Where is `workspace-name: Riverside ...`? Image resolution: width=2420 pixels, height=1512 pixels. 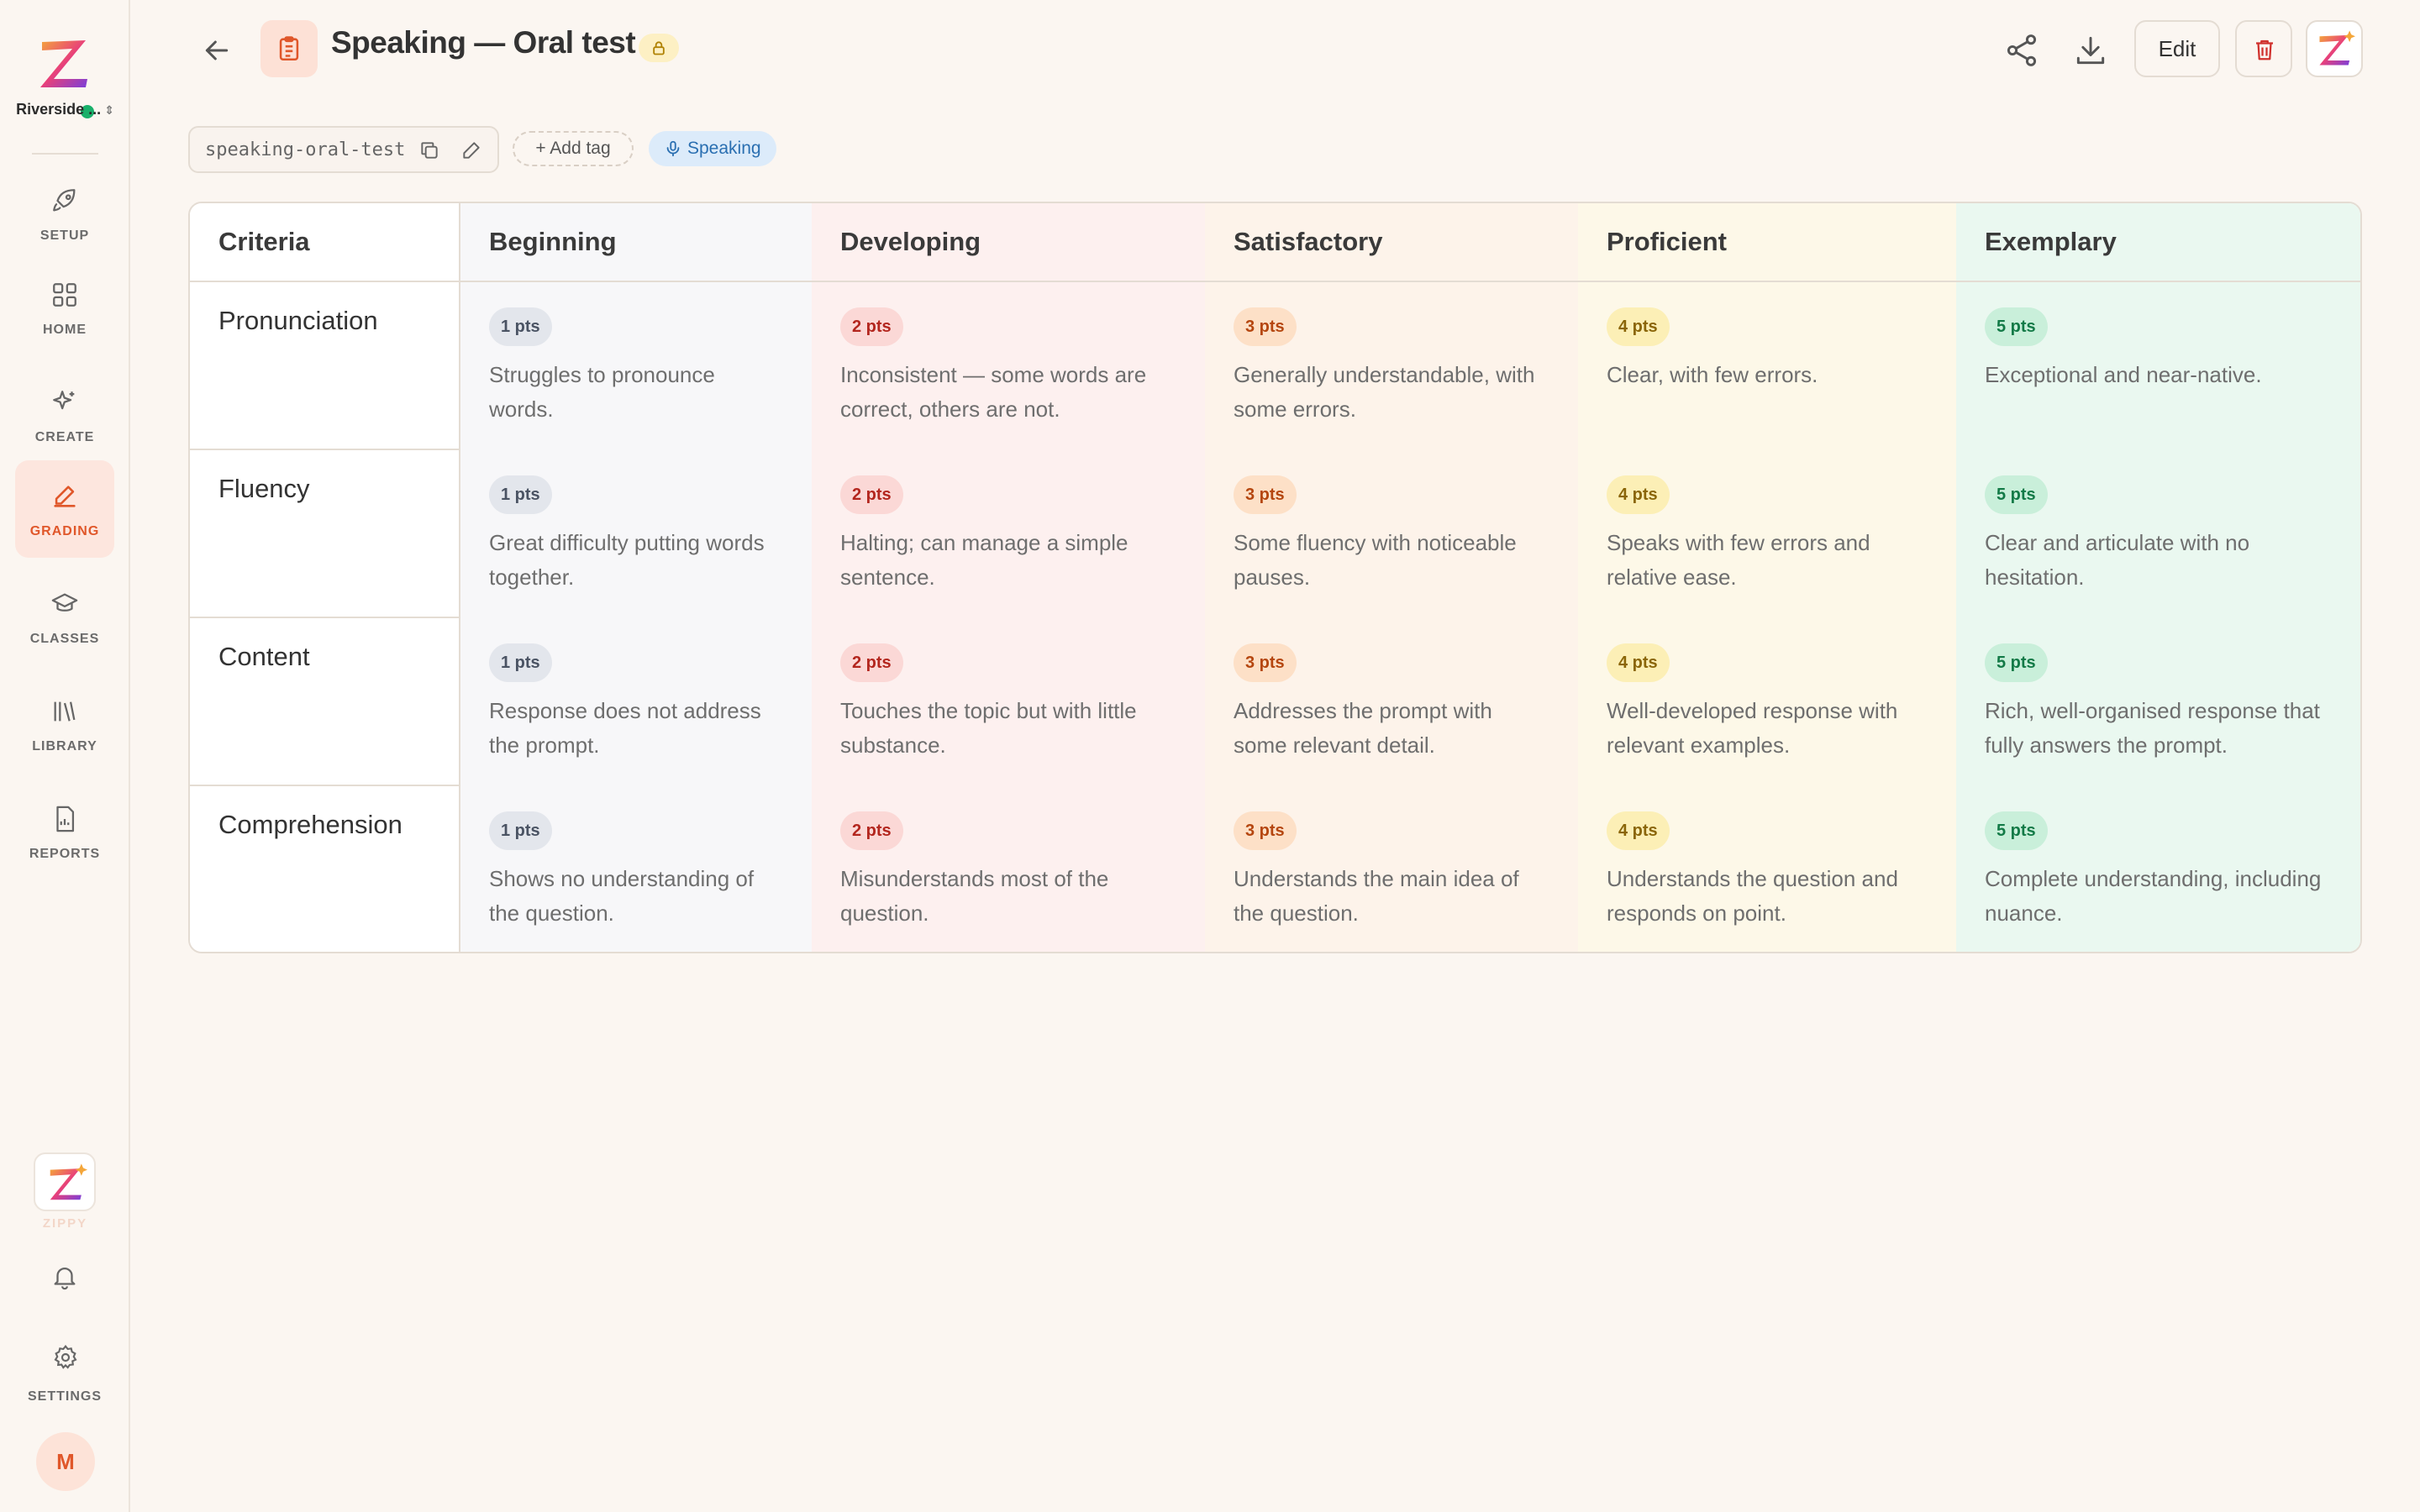 workspace-name: Riverside ... is located at coordinates (59, 109).